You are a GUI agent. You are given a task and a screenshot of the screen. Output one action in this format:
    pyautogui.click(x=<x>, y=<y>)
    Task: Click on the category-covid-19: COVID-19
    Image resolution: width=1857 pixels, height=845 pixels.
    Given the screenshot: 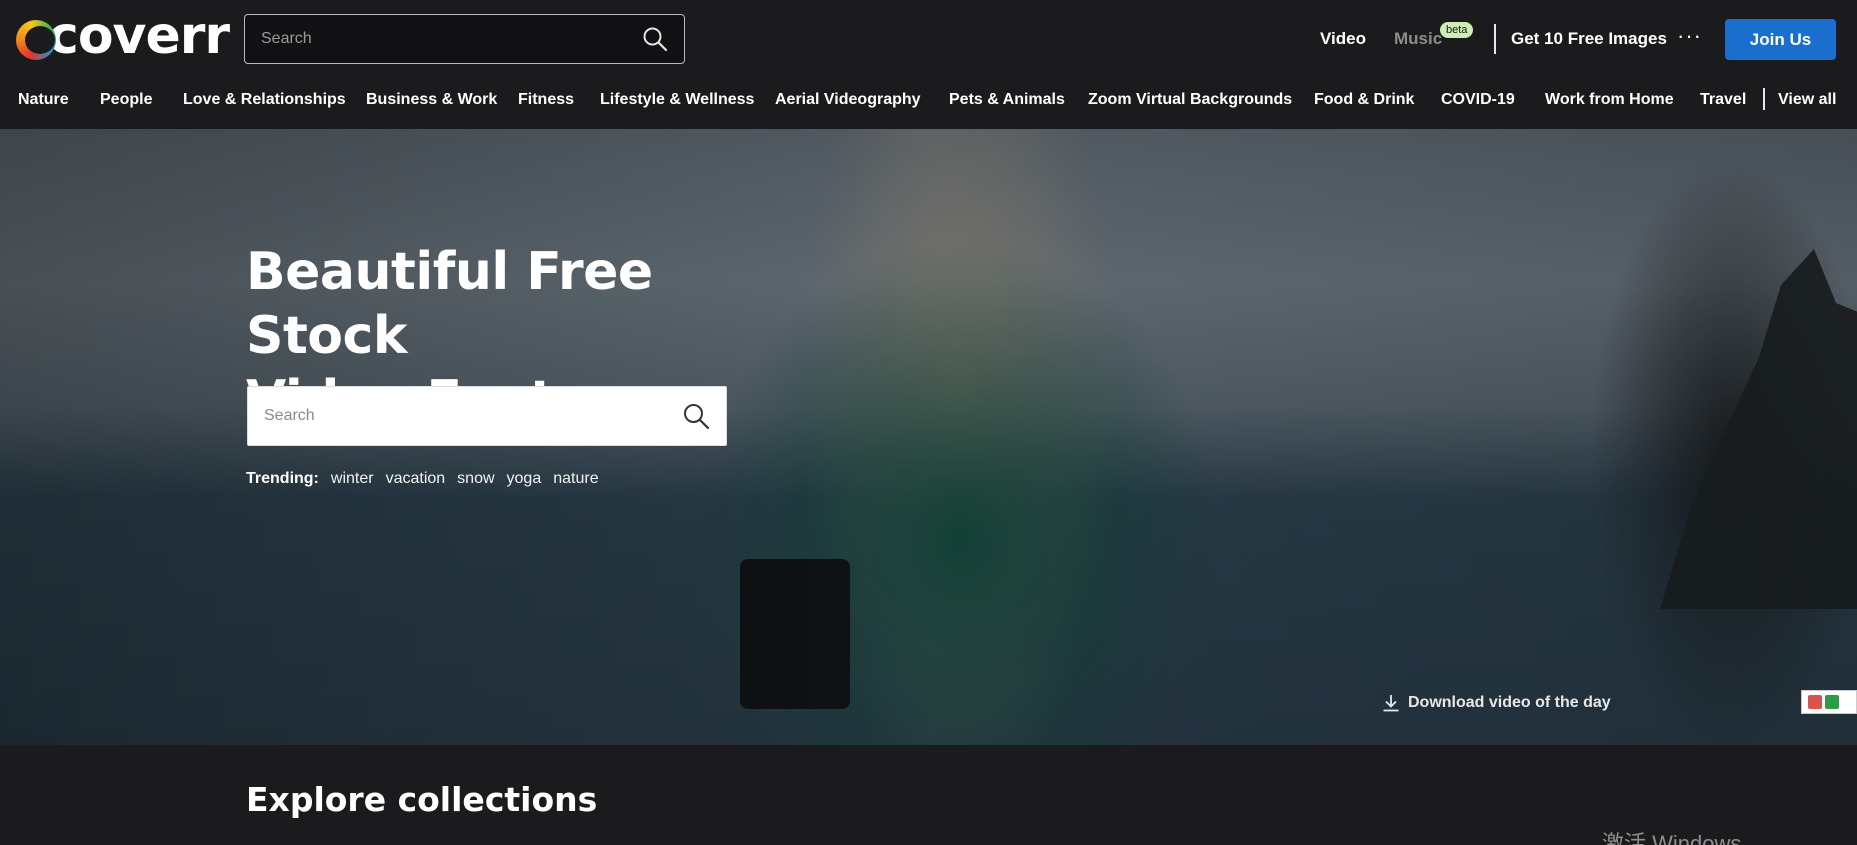 What is the action you would take?
    pyautogui.click(x=1478, y=100)
    